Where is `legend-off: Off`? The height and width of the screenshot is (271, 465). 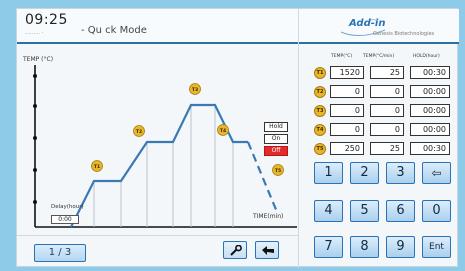
legend-off: Off is located at coordinates (276, 151).